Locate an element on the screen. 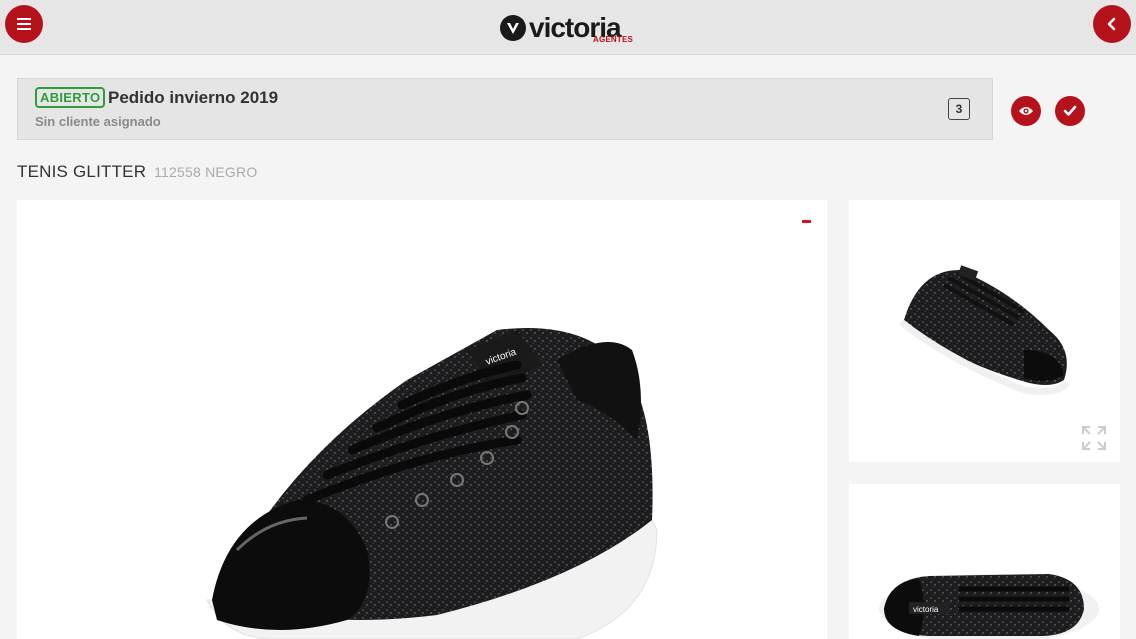 The image size is (1136, 639). top-bar: victoria AGENTES is located at coordinates (568, 27).